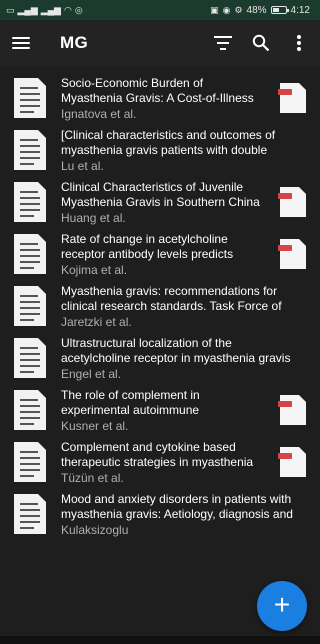 The image size is (320, 644). I want to click on item-title-line: Myasthenia gravis: recommendations for, so click(169, 291).